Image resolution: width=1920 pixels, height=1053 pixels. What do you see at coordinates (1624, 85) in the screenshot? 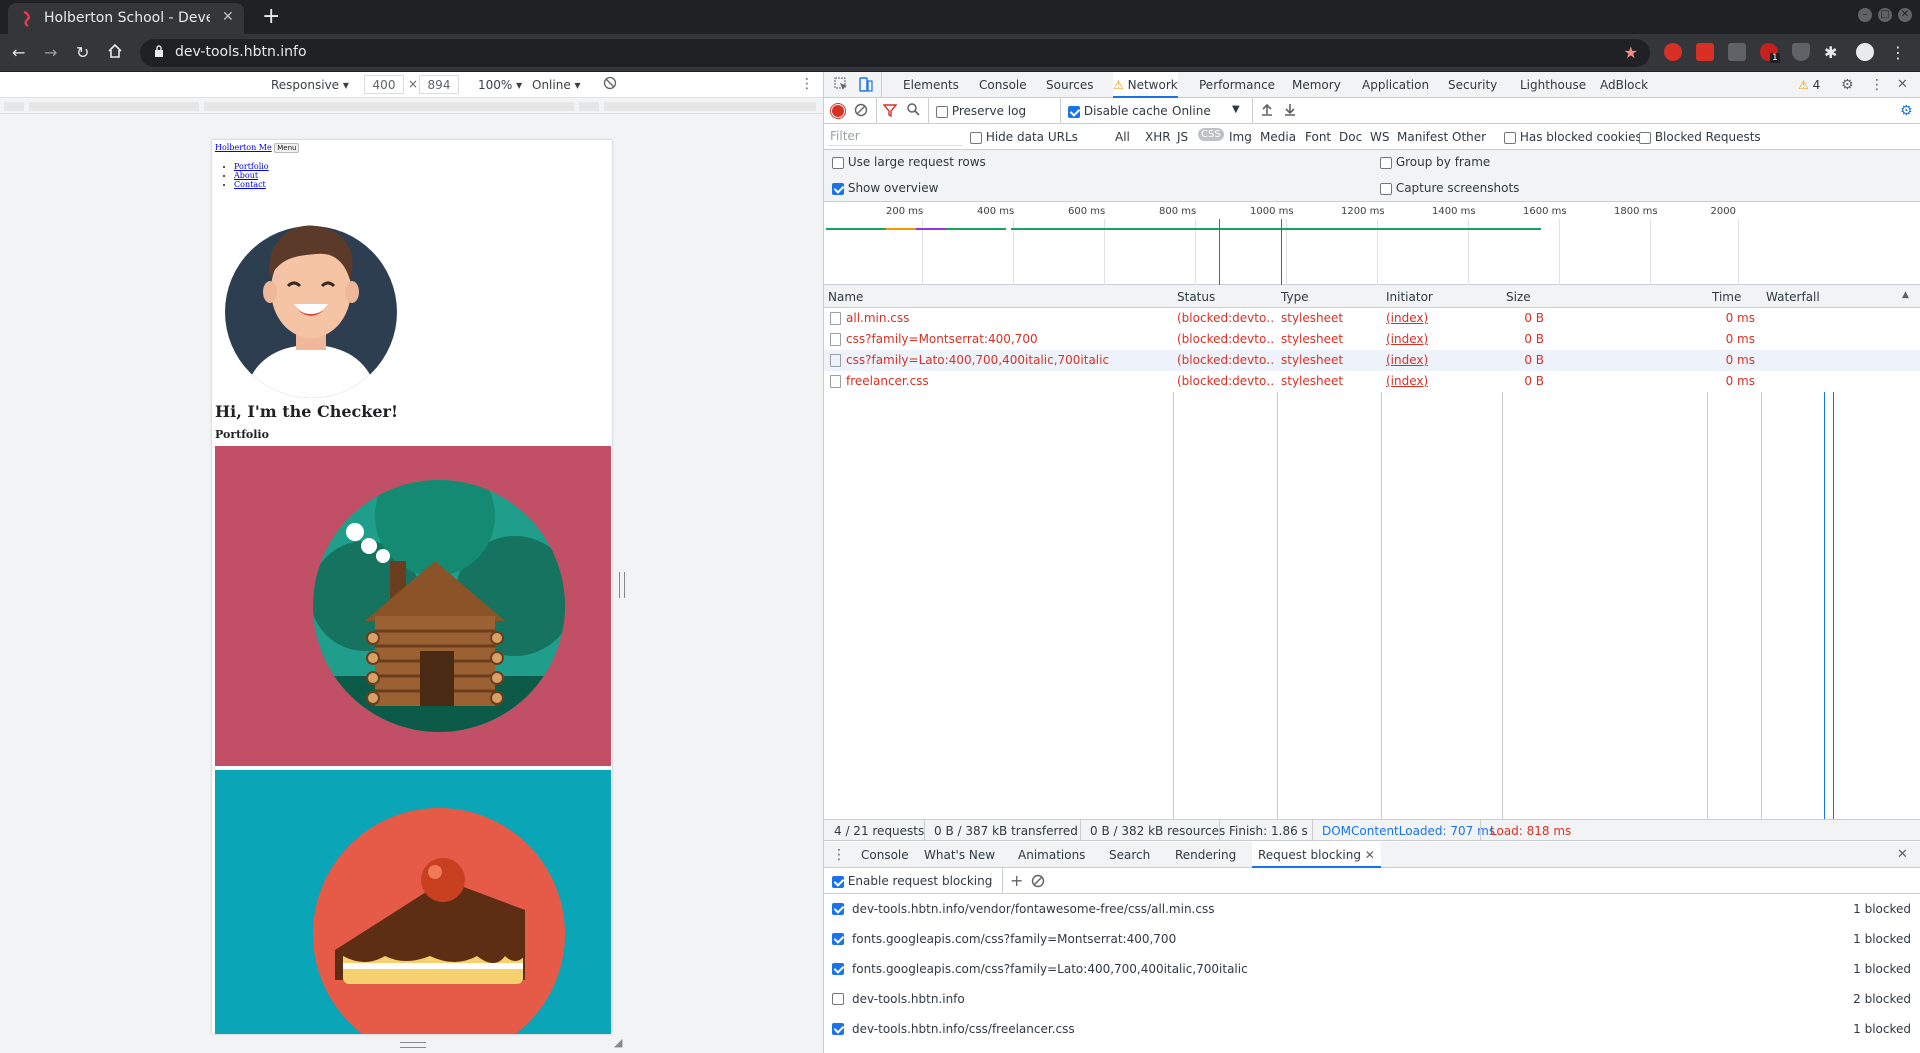
I see `tab-adblock: AdBlock` at bounding box center [1624, 85].